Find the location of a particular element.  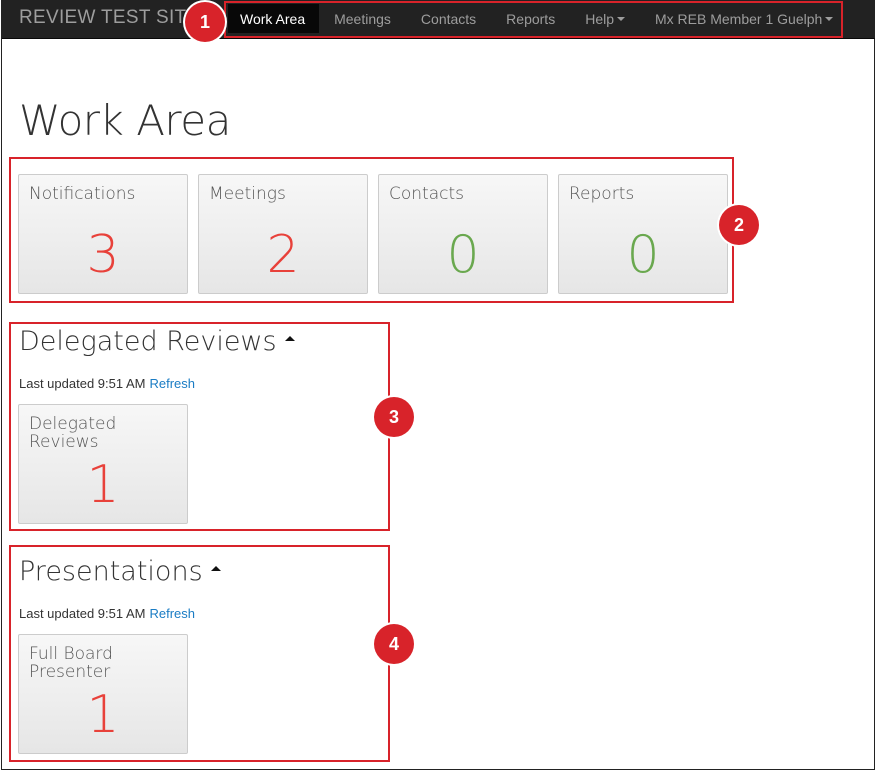

tile-label: Reports is located at coordinates (602, 194).